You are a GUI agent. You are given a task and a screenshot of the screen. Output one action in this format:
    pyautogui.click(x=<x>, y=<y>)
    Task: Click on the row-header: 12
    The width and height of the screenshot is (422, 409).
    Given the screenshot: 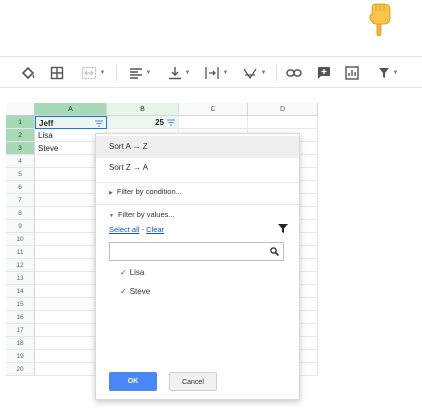 What is the action you would take?
    pyautogui.click(x=20, y=265)
    